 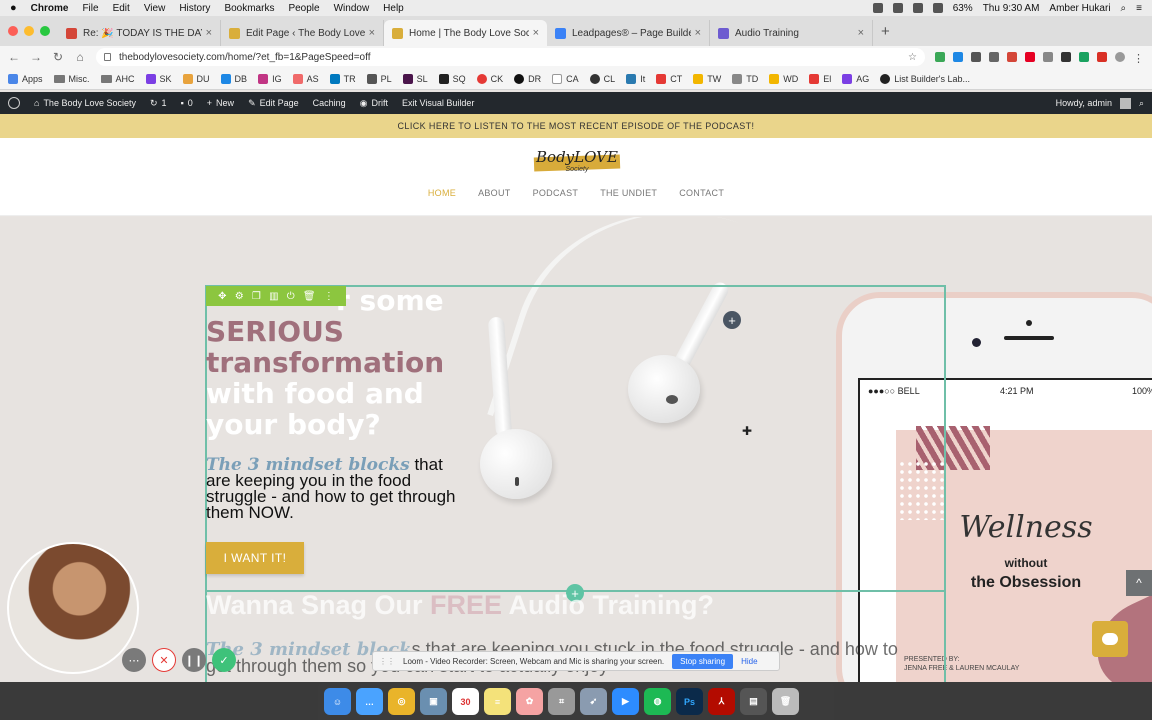 I want to click on menu-people: People, so click(x=303, y=8).